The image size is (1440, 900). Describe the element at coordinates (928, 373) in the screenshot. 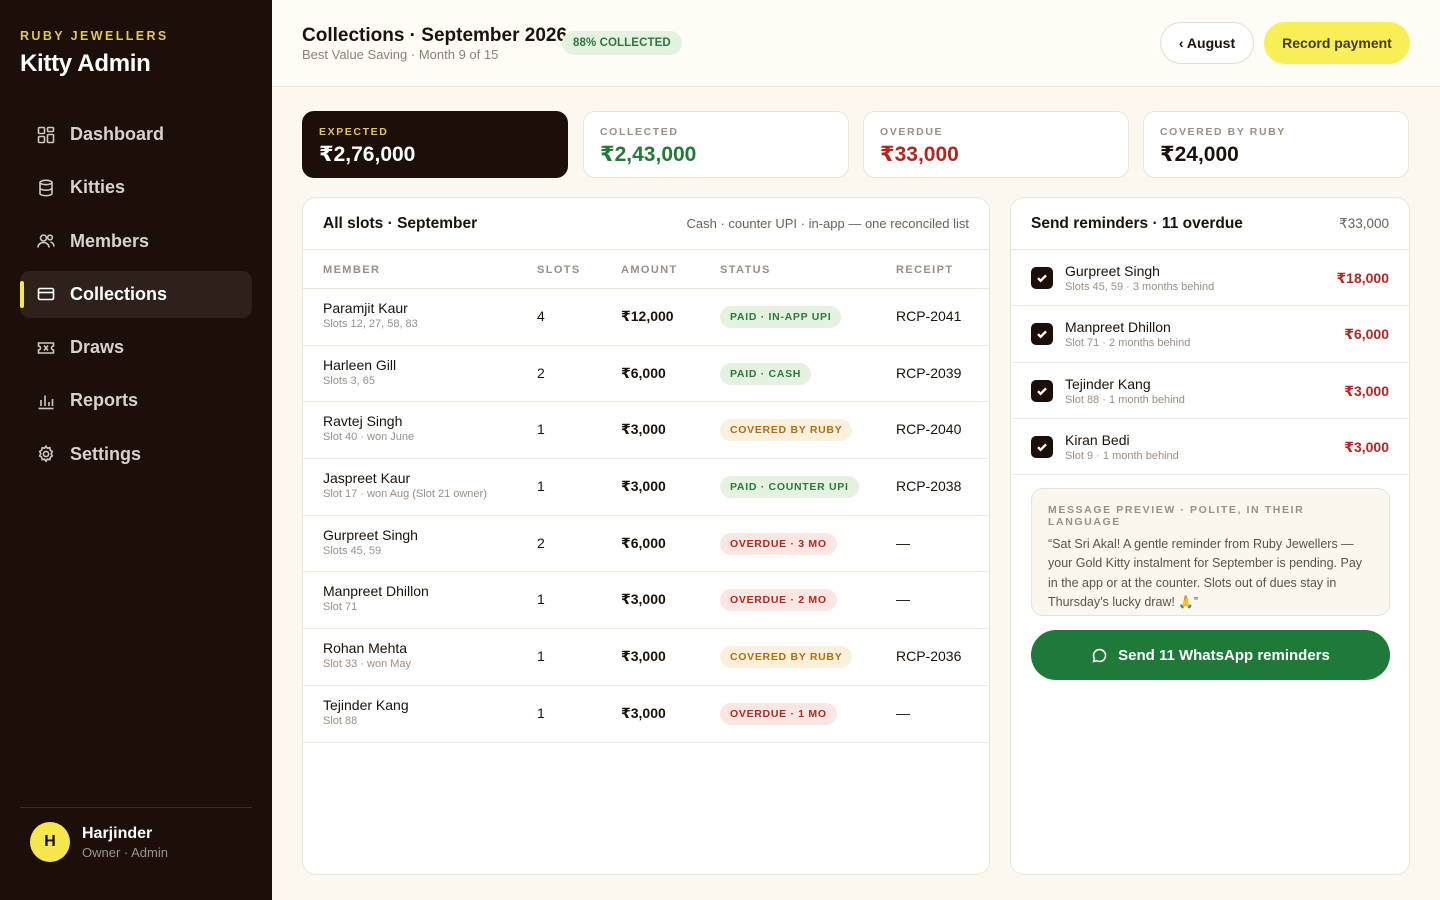

I see `receipt-number: RCP-2039` at that location.